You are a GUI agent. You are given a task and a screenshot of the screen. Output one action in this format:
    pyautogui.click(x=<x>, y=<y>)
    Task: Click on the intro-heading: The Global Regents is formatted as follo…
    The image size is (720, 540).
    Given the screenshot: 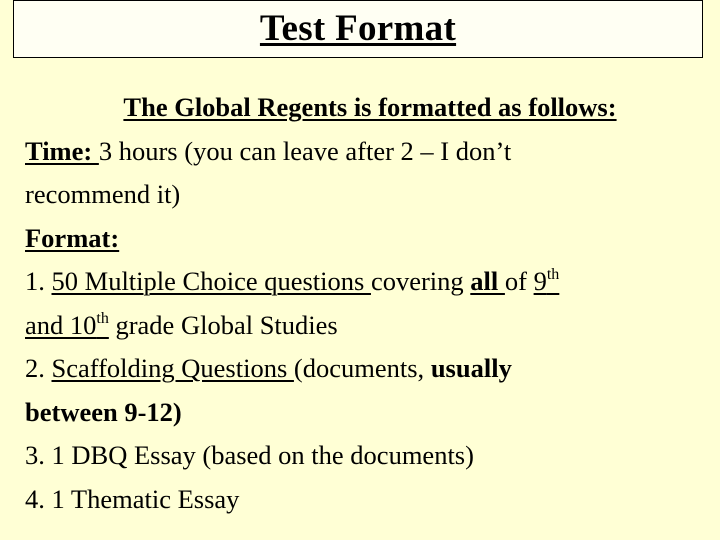 What is the action you would take?
    pyautogui.click(x=370, y=107)
    